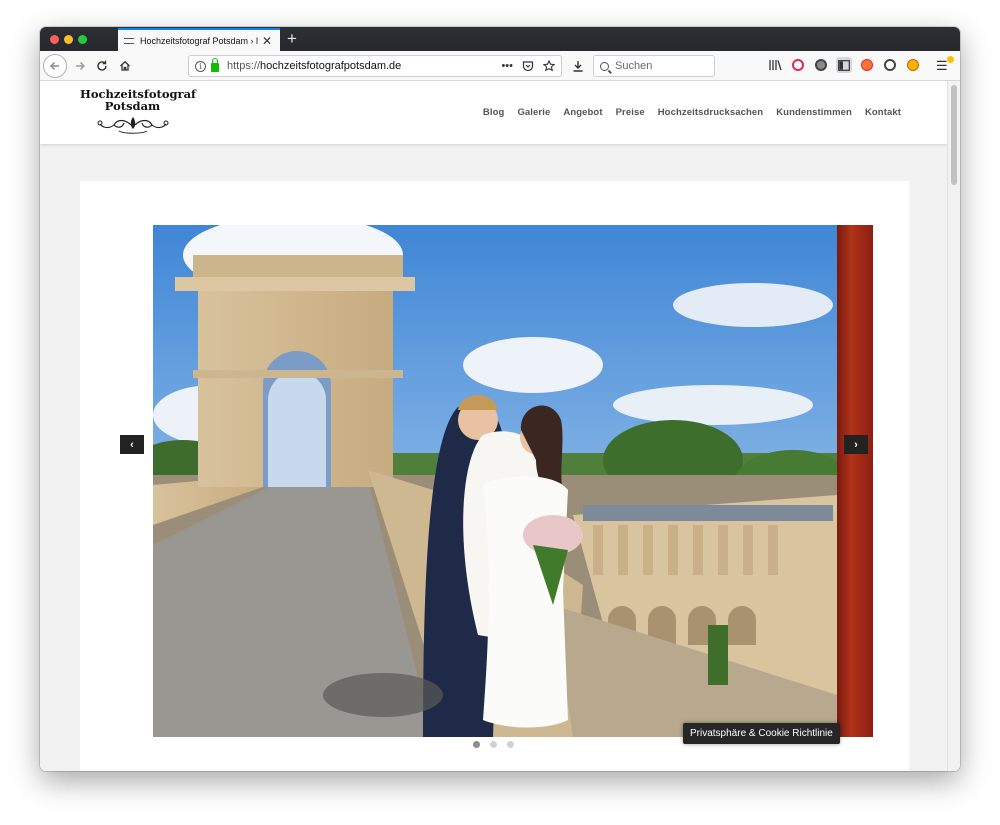  I want to click on reload-icon, so click(102, 65).